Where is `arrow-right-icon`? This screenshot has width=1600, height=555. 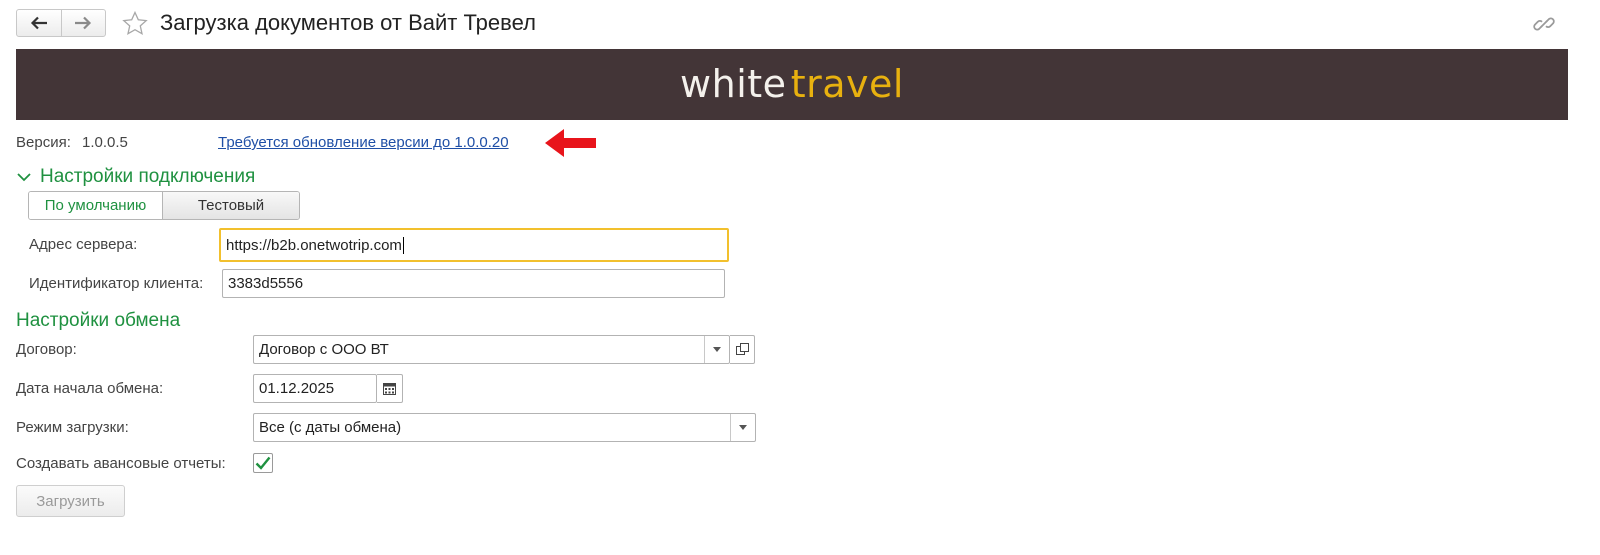 arrow-right-icon is located at coordinates (83, 23).